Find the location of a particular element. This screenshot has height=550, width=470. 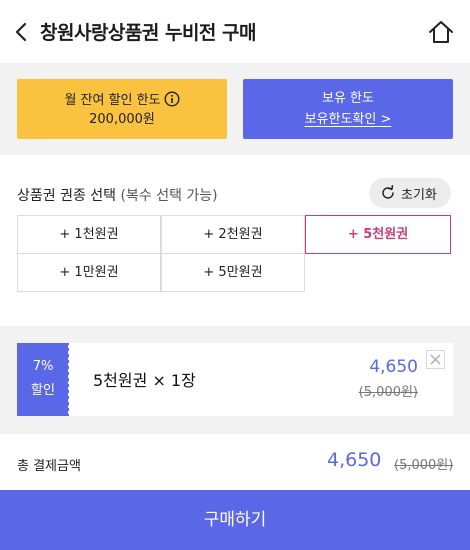

voucher-option-5000: + 5천원권 is located at coordinates (378, 234).